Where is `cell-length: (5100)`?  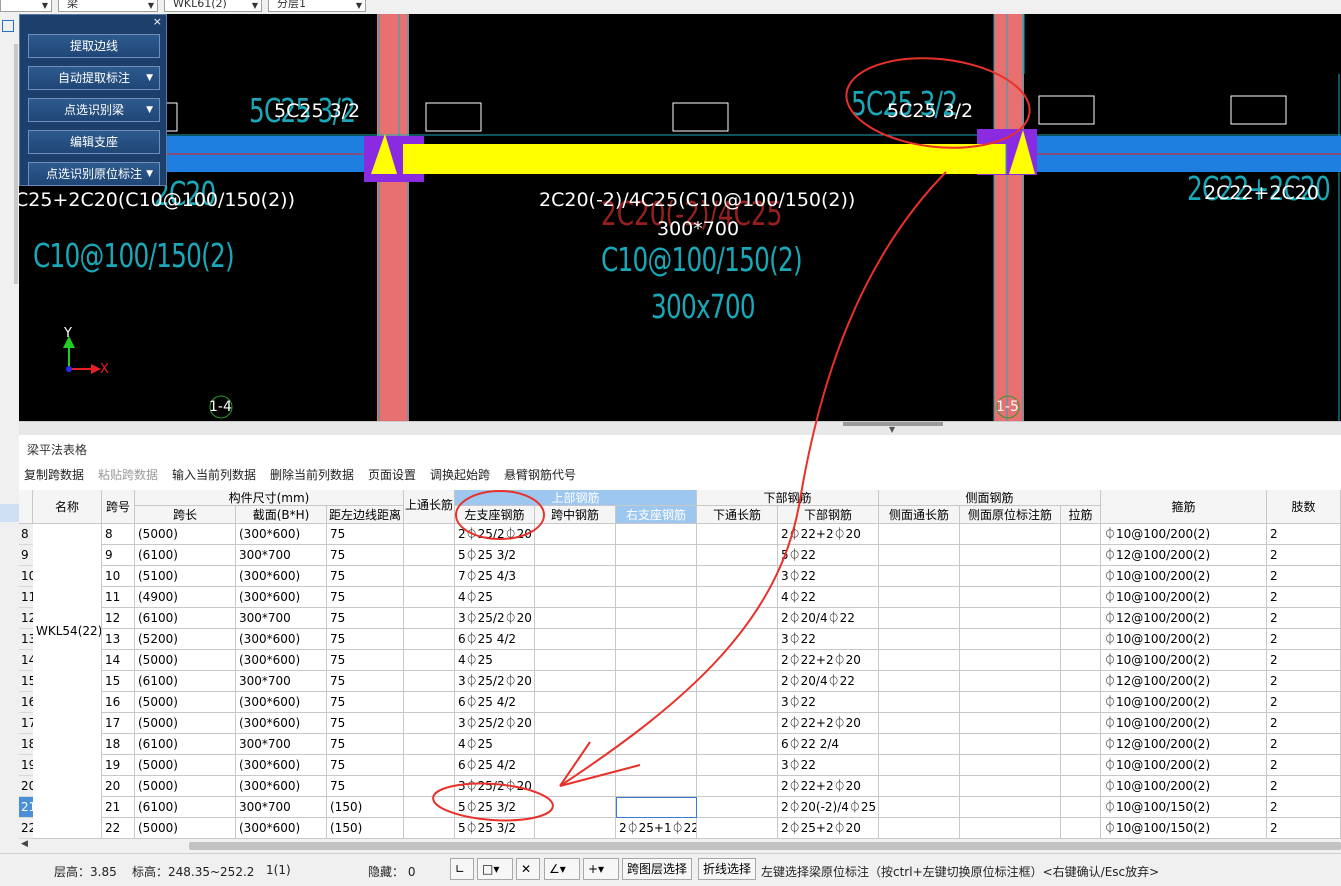
cell-length: (5100) is located at coordinates (185, 576).